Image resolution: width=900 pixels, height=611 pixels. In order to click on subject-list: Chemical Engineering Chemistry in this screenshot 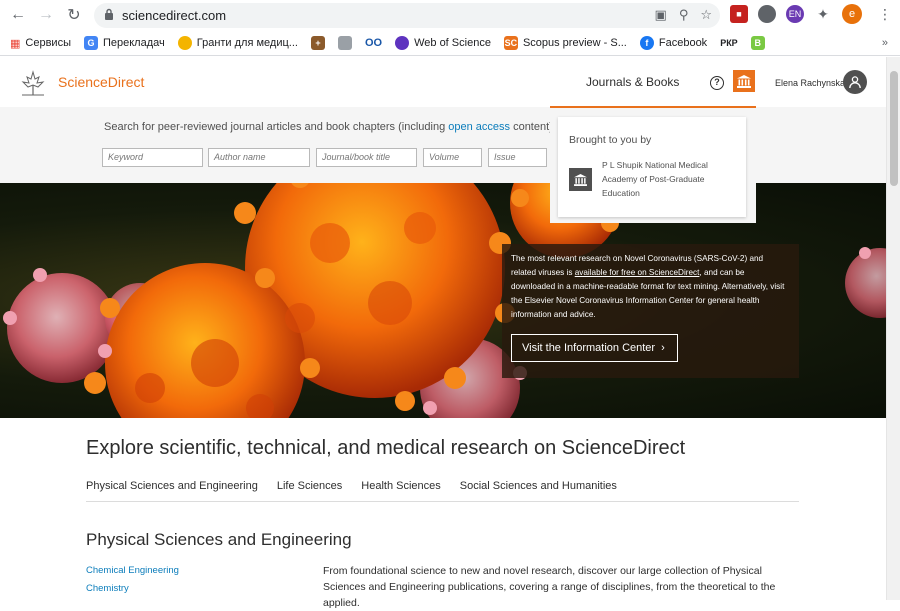, I will do `click(132, 580)`.